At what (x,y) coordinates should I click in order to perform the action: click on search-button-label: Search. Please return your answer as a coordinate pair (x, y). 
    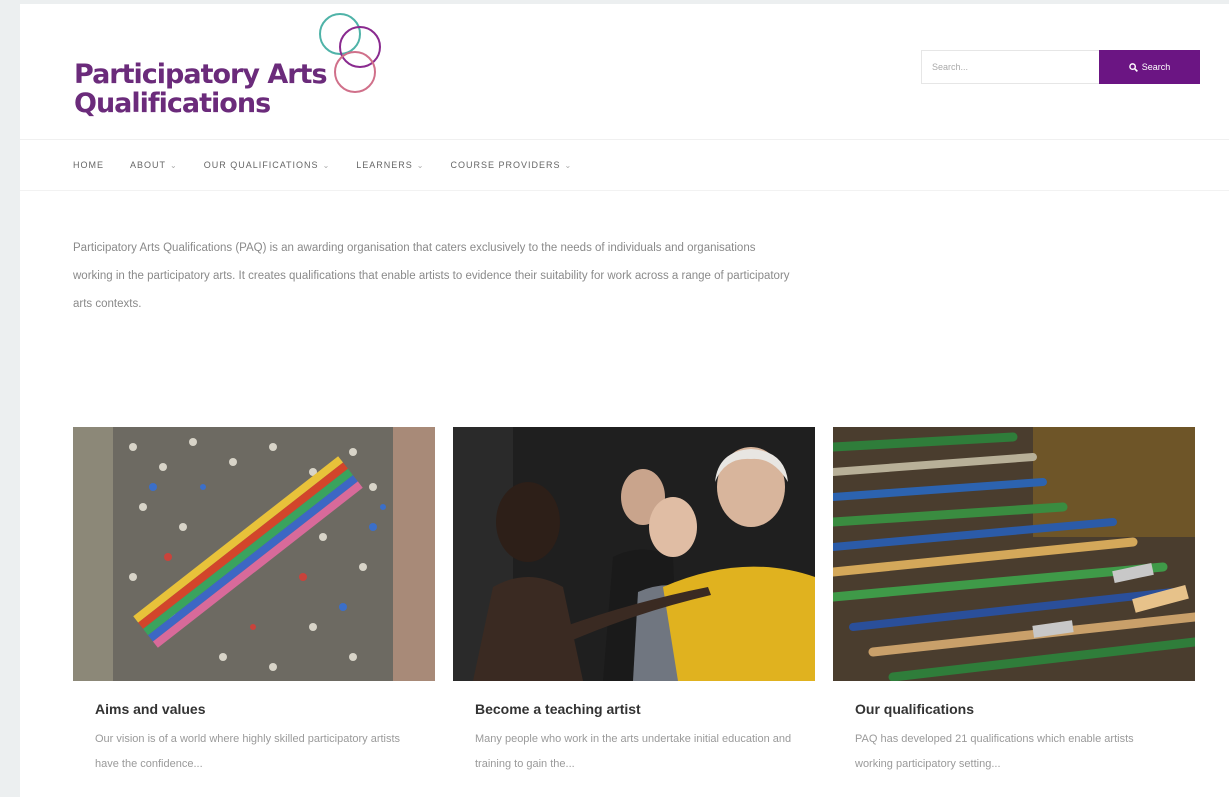
    Looking at the image, I should click on (1156, 67).